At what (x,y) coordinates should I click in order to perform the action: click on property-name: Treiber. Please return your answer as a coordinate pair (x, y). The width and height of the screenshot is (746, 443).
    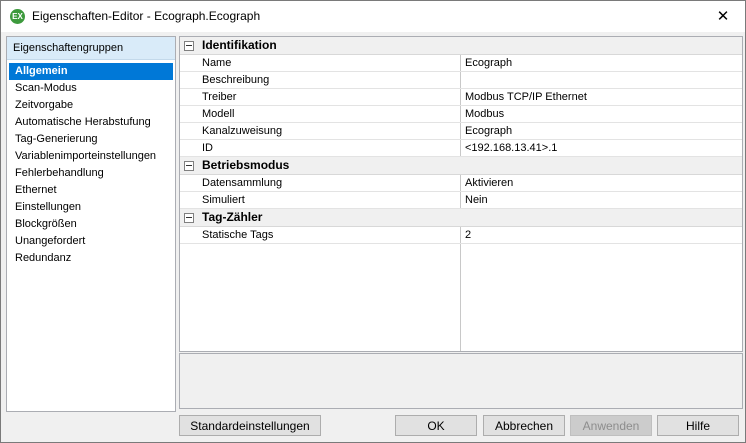
    Looking at the image, I should click on (219, 97).